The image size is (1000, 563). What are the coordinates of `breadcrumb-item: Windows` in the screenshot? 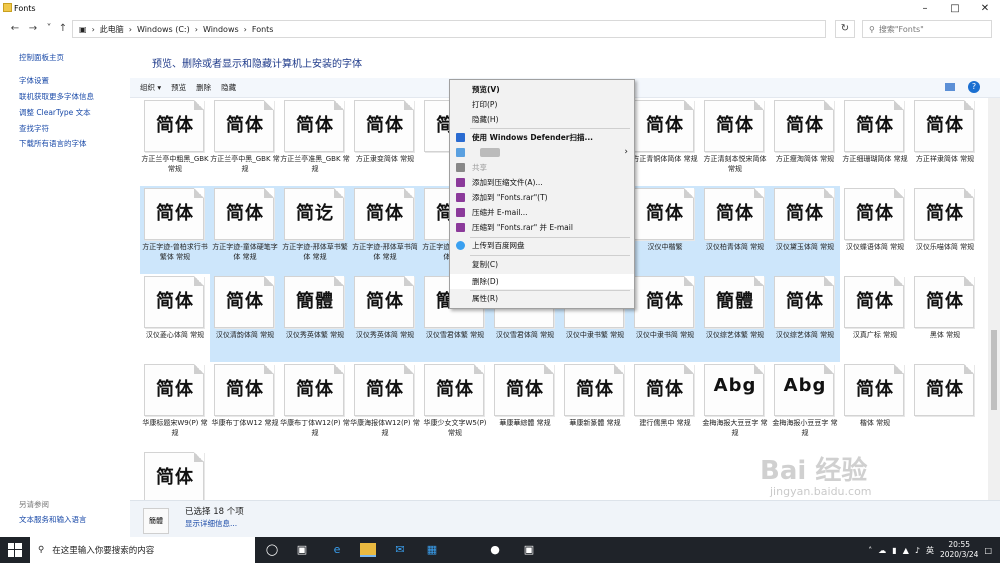 It's located at (221, 29).